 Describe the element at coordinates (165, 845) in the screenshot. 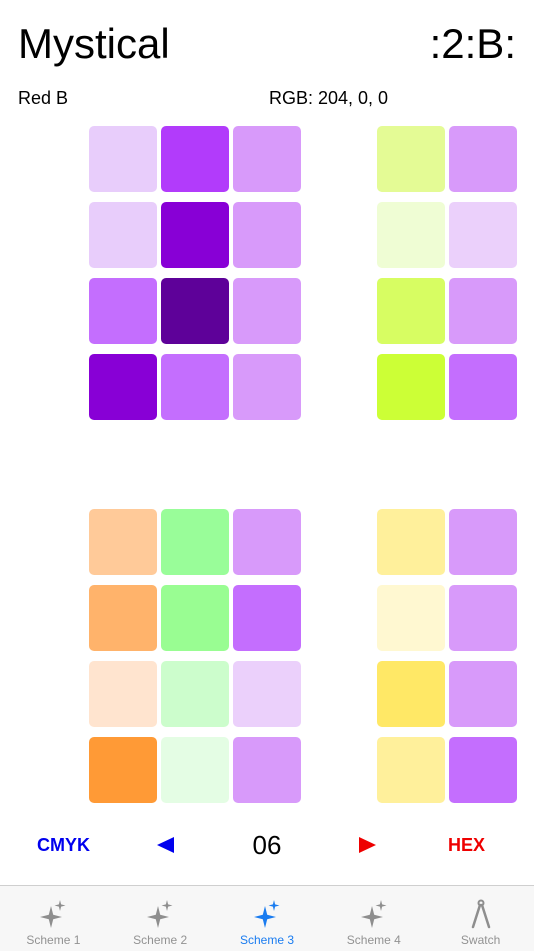

I see `previous-arrow-icon` at that location.